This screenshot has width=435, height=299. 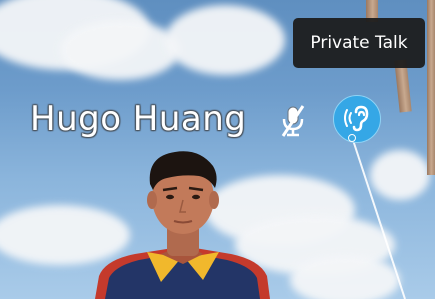 I want to click on private-talk-tooltip: Private Talk, so click(x=359, y=43).